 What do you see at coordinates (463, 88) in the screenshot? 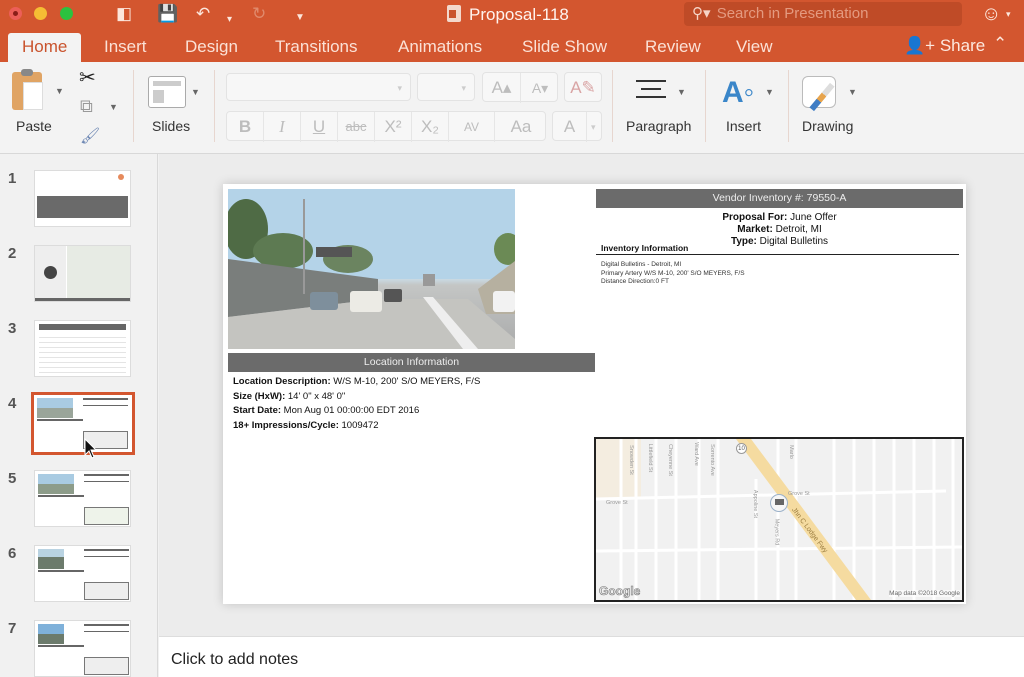
I see `chevron-down-icon: ▾` at bounding box center [463, 88].